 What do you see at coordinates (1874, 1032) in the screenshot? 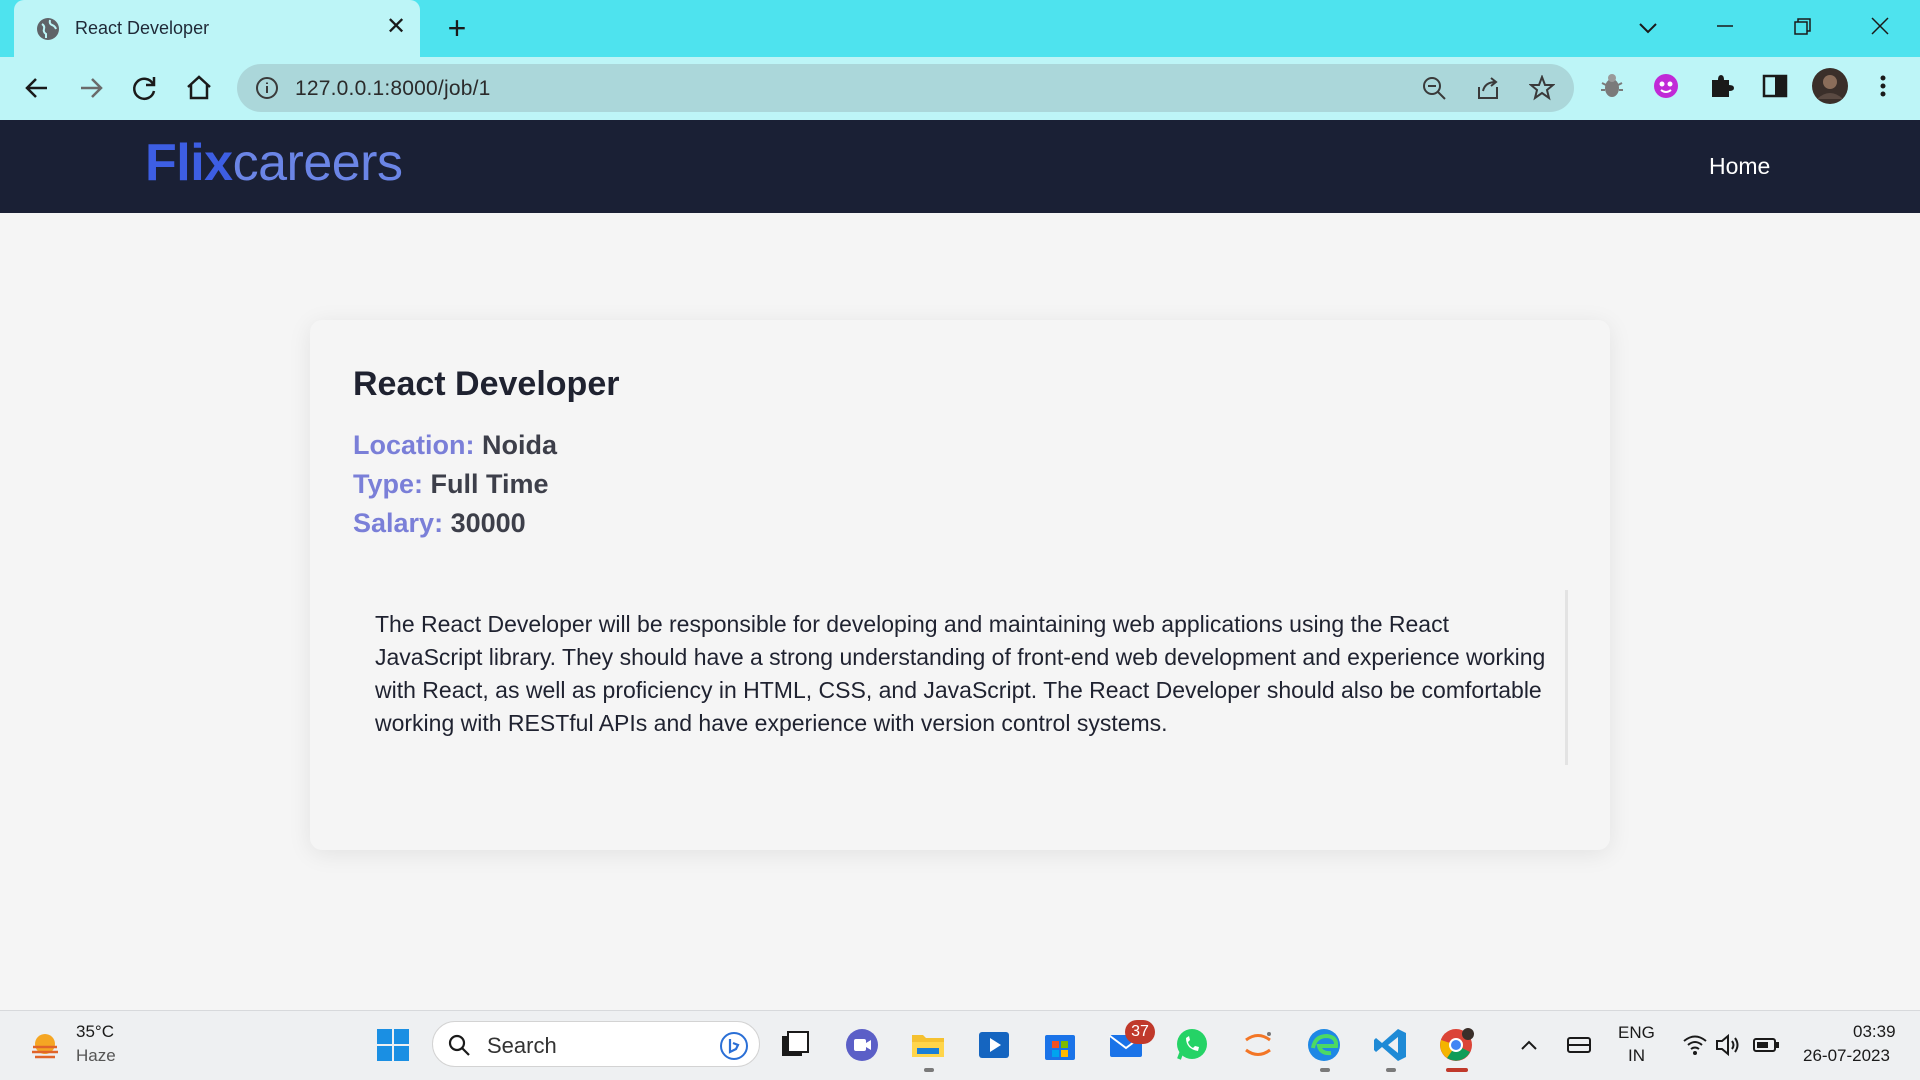
I see `clock-time: 03:39` at bounding box center [1874, 1032].